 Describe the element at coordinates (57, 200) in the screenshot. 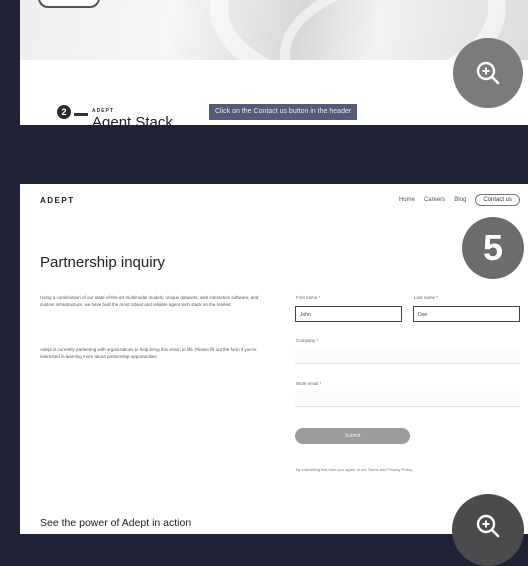

I see `brand-logo: ADEPT` at that location.